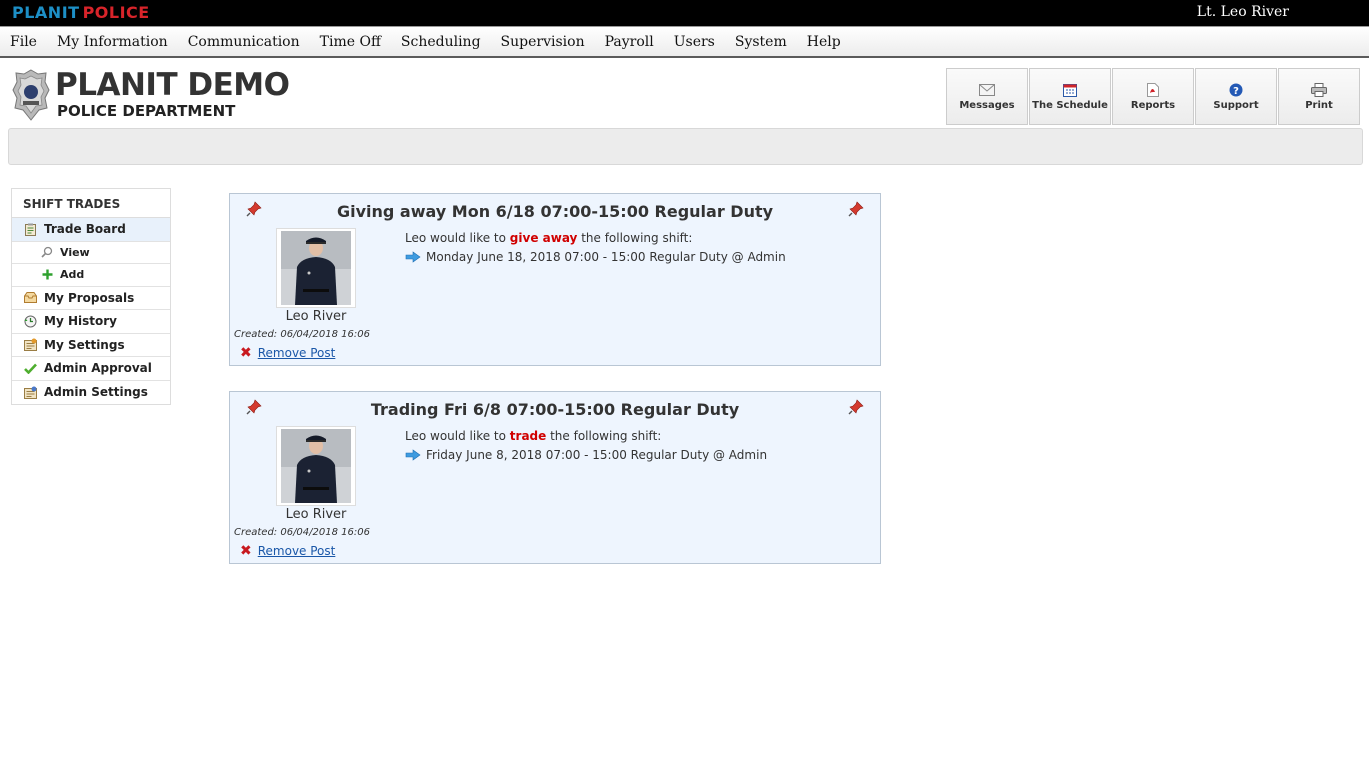  What do you see at coordinates (30, 298) in the screenshot?
I see `inbox-icon` at bounding box center [30, 298].